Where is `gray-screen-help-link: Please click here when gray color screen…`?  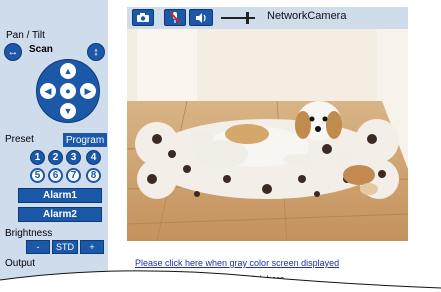 gray-screen-help-link: Please click here when gray color screen… is located at coordinates (237, 263).